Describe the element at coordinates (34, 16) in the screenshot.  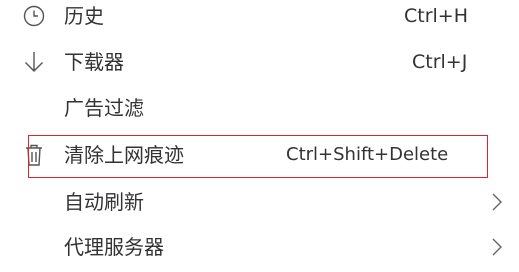
I see `clock-icon` at that location.